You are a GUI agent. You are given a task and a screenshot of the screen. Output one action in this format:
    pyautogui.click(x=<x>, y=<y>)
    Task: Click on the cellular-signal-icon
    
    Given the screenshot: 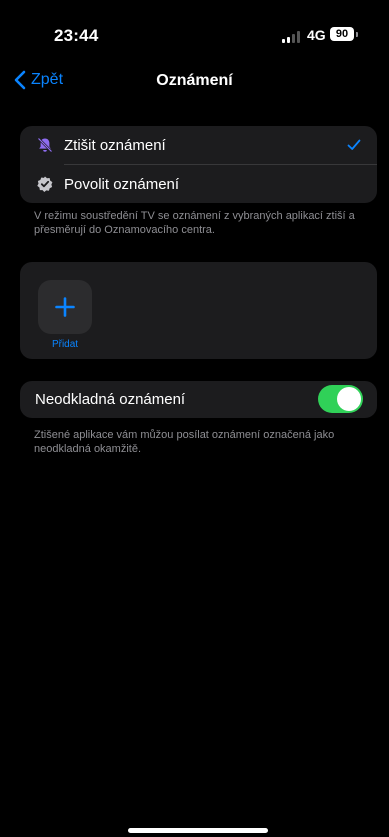 What is the action you would take?
    pyautogui.click(x=291, y=37)
    